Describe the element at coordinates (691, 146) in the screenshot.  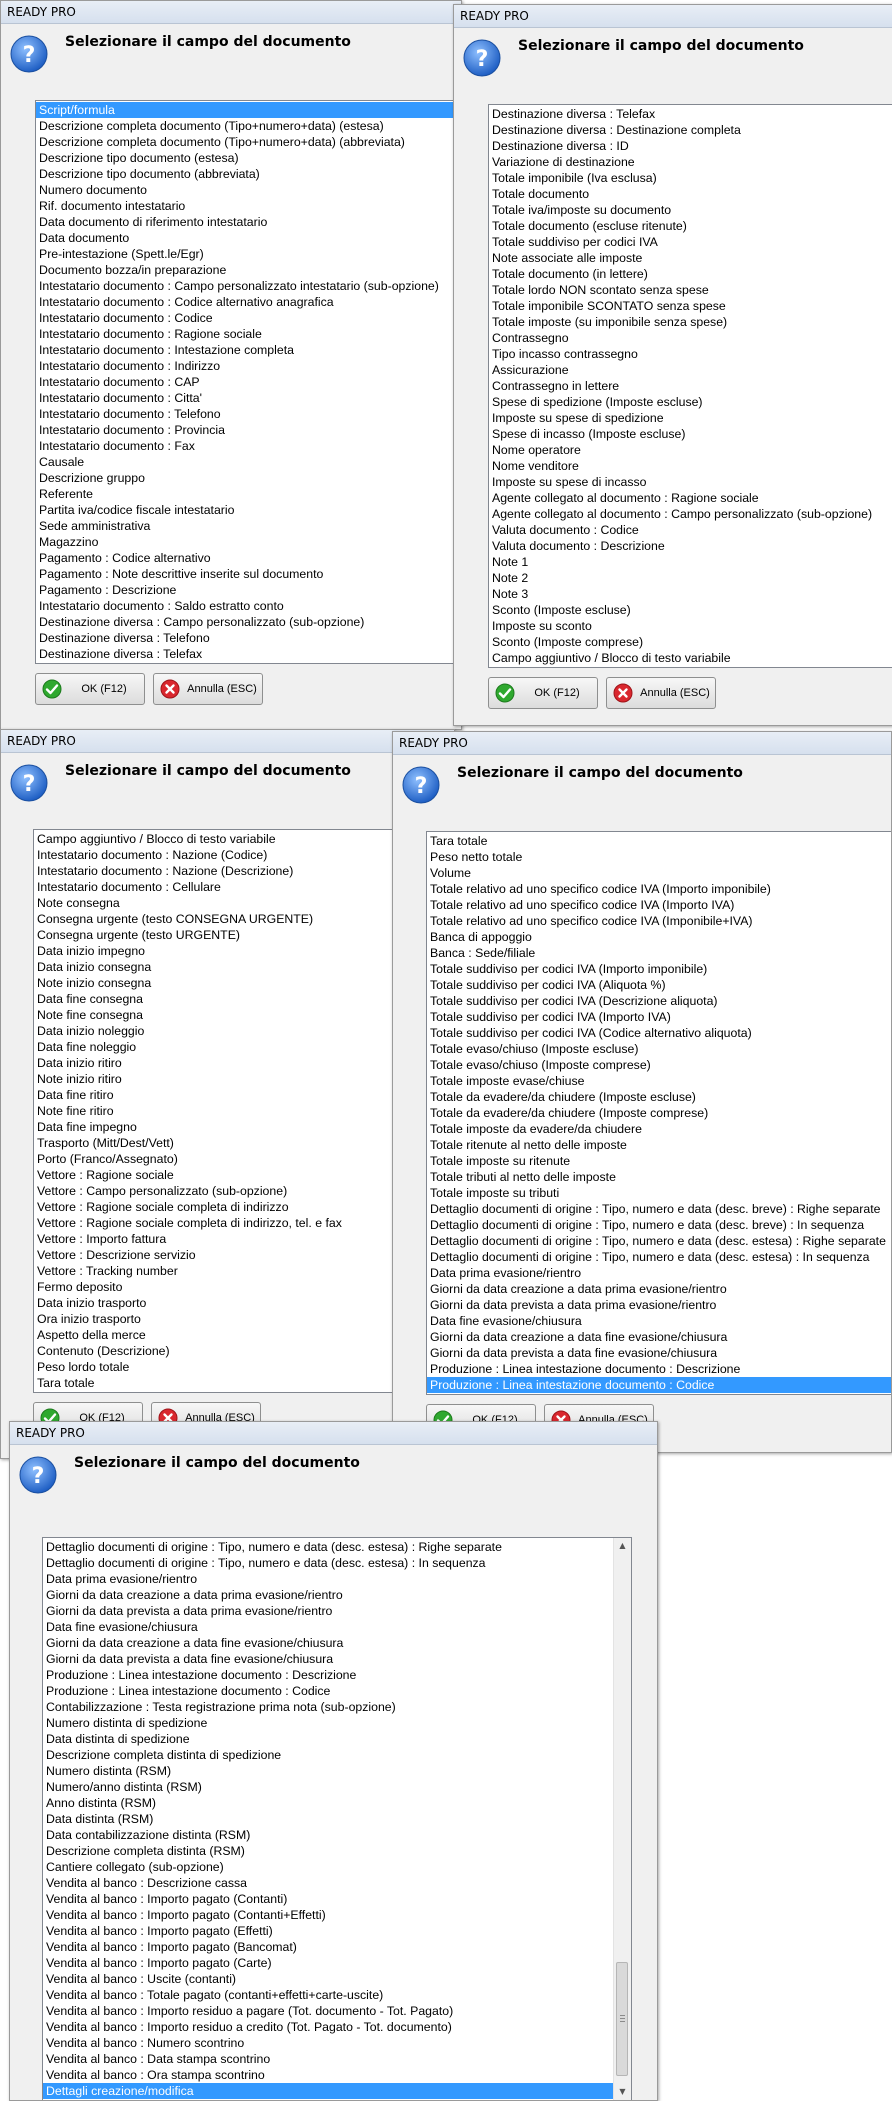
I see `list-item: Destinazione diversa : ID` at that location.